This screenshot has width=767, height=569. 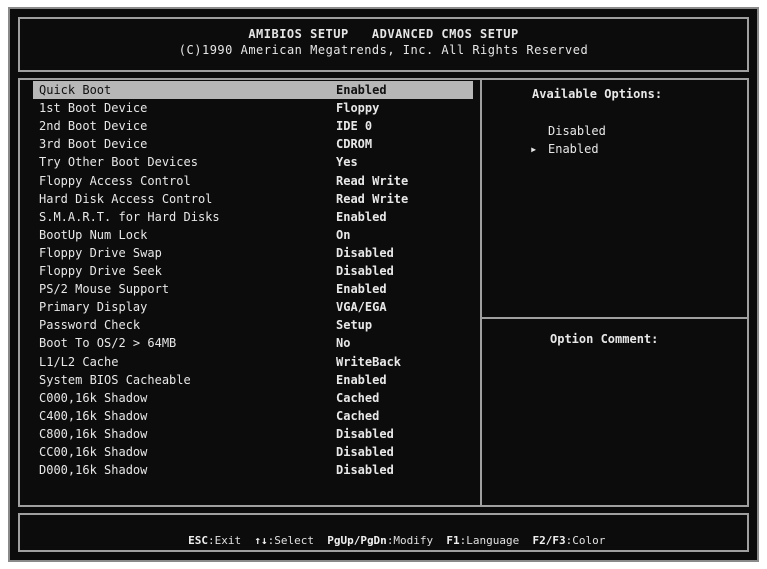 I want to click on setting-row: C800,16k Shadow Disabled, so click(x=253, y=434).